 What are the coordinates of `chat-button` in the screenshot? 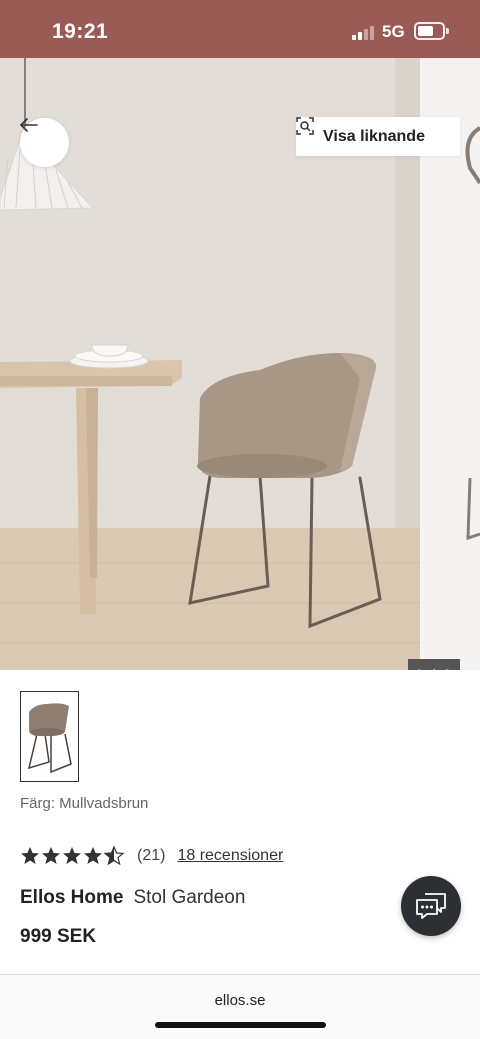 It's located at (431, 906).